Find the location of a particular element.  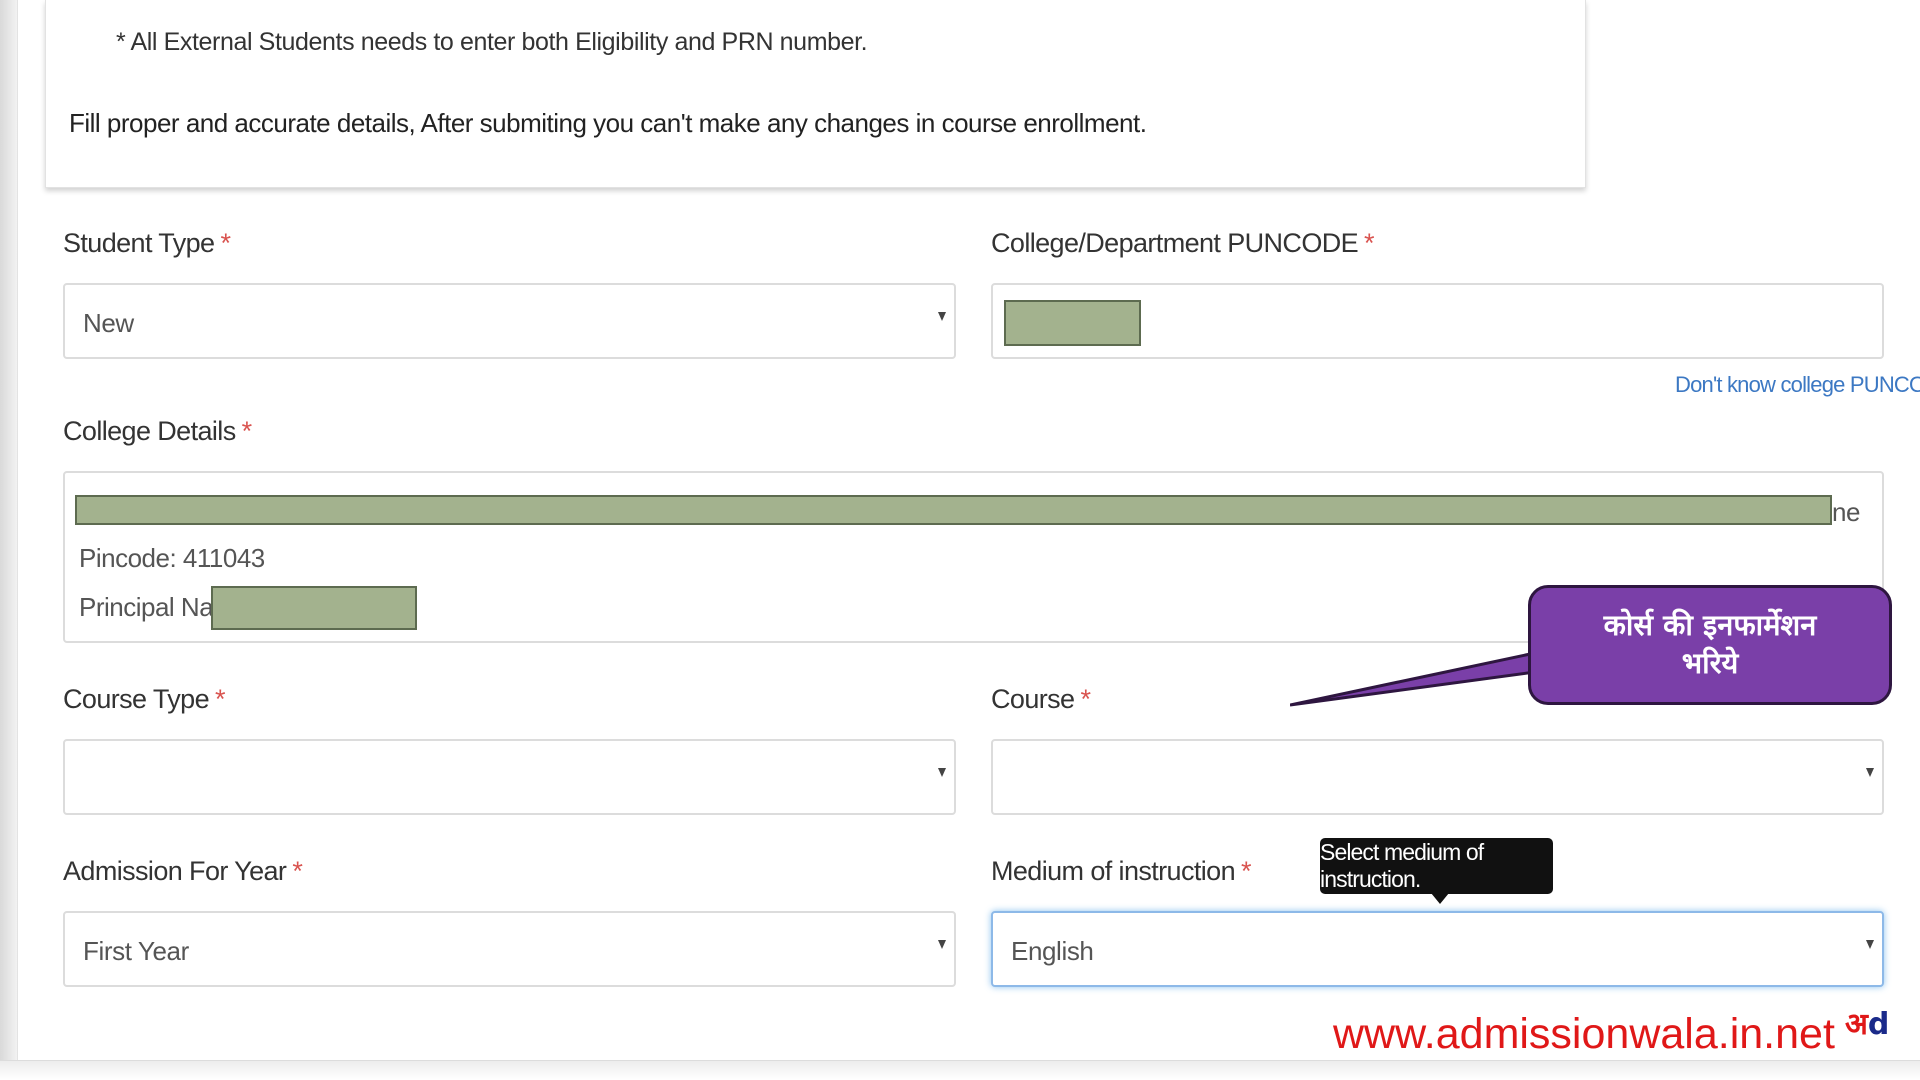

watermark-logo: अd is located at coordinates (1867, 1024).